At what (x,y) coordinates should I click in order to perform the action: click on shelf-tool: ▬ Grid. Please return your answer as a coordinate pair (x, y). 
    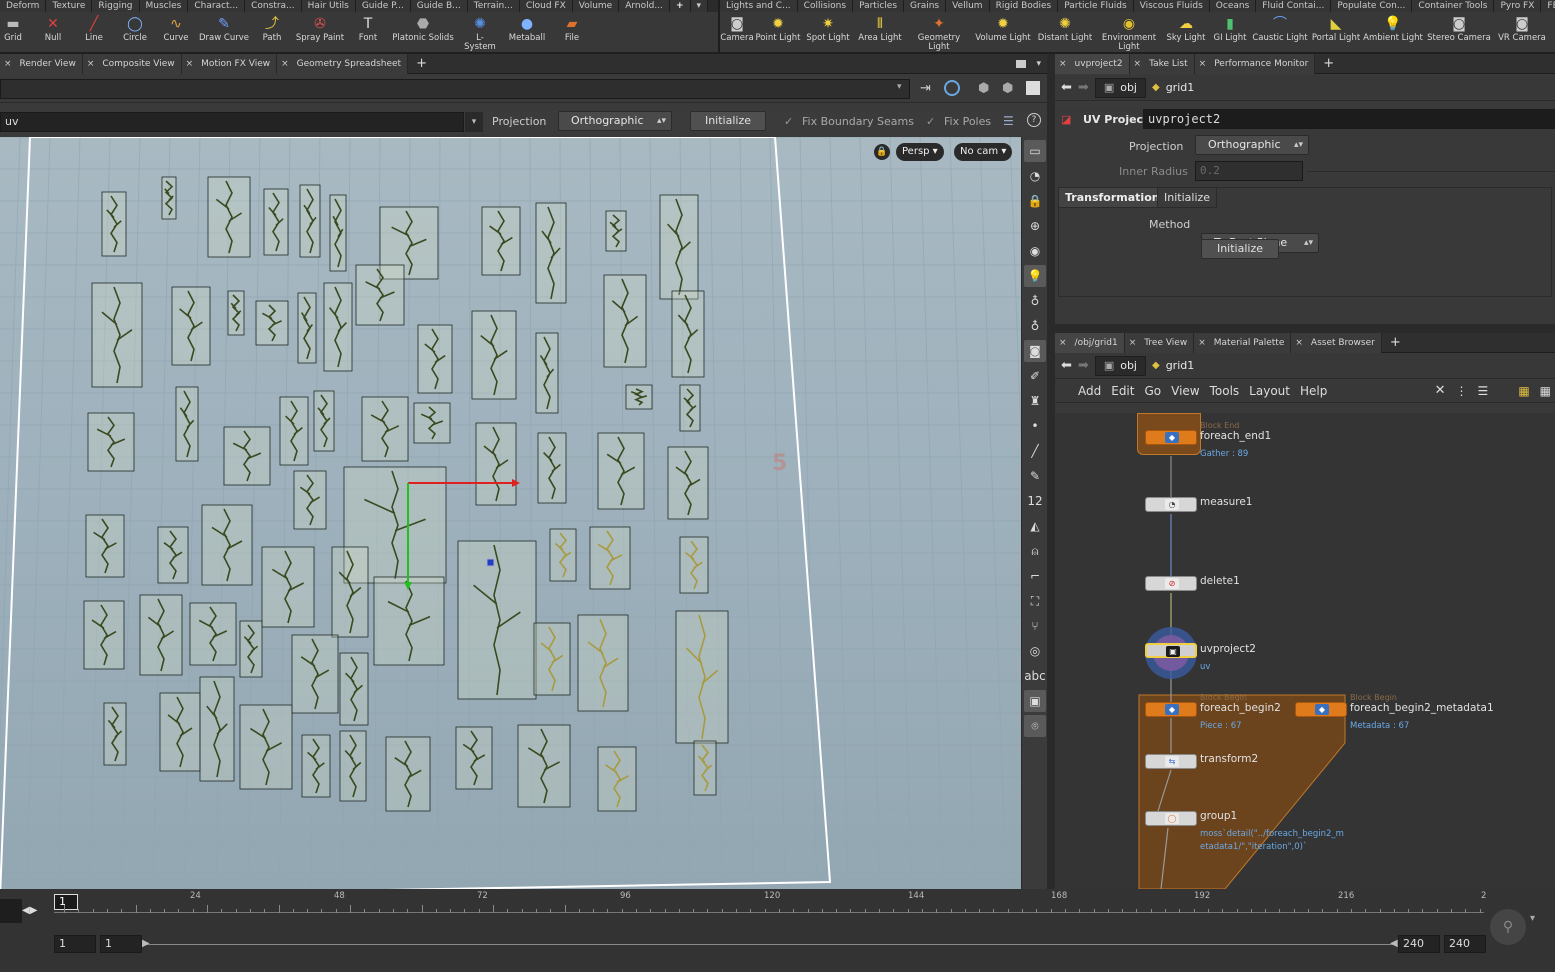
    Looking at the image, I should click on (13, 32).